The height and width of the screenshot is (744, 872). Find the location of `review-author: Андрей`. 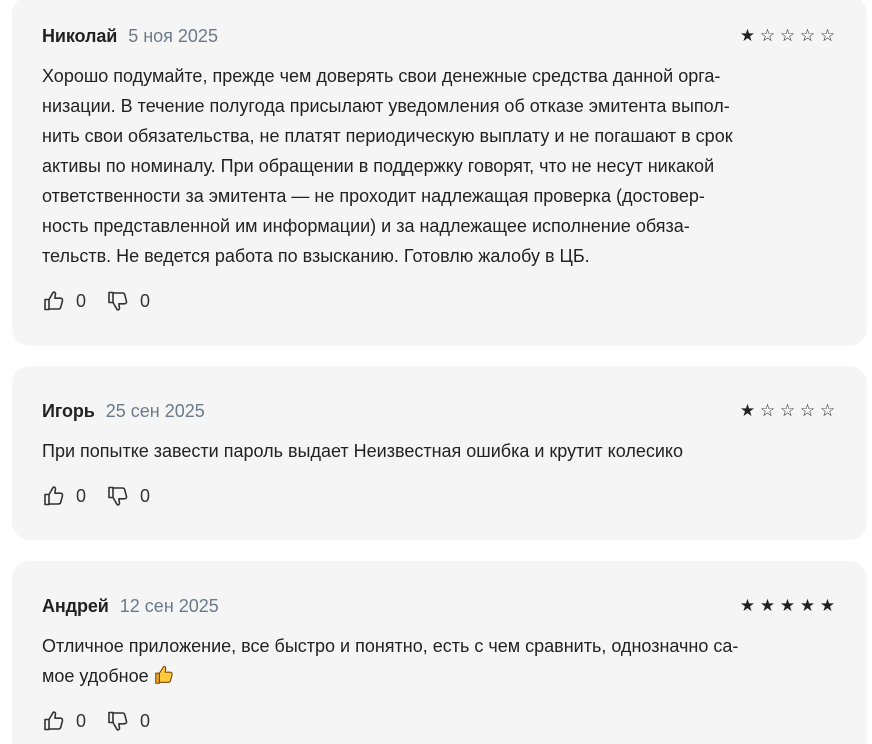

review-author: Андрей is located at coordinates (75, 605).